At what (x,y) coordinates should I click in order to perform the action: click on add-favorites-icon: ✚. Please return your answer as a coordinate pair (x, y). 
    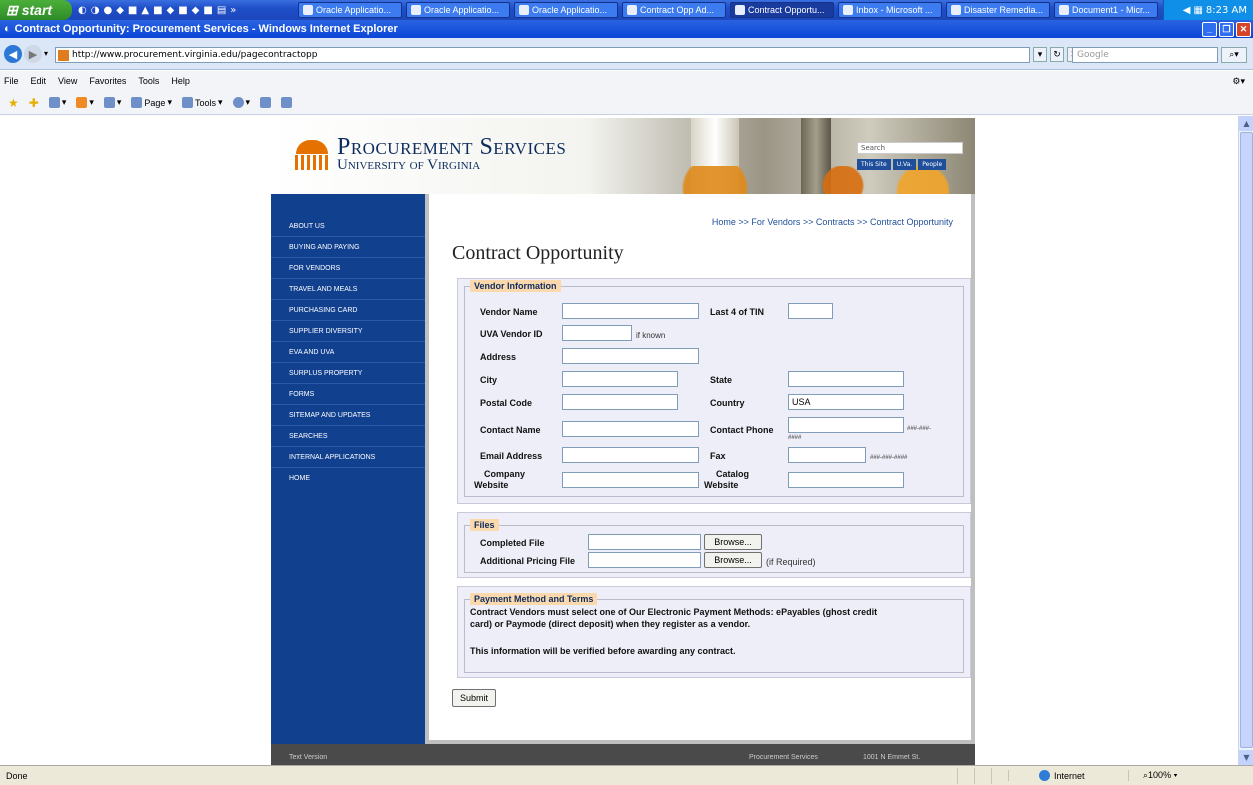
    Looking at the image, I should click on (34, 103).